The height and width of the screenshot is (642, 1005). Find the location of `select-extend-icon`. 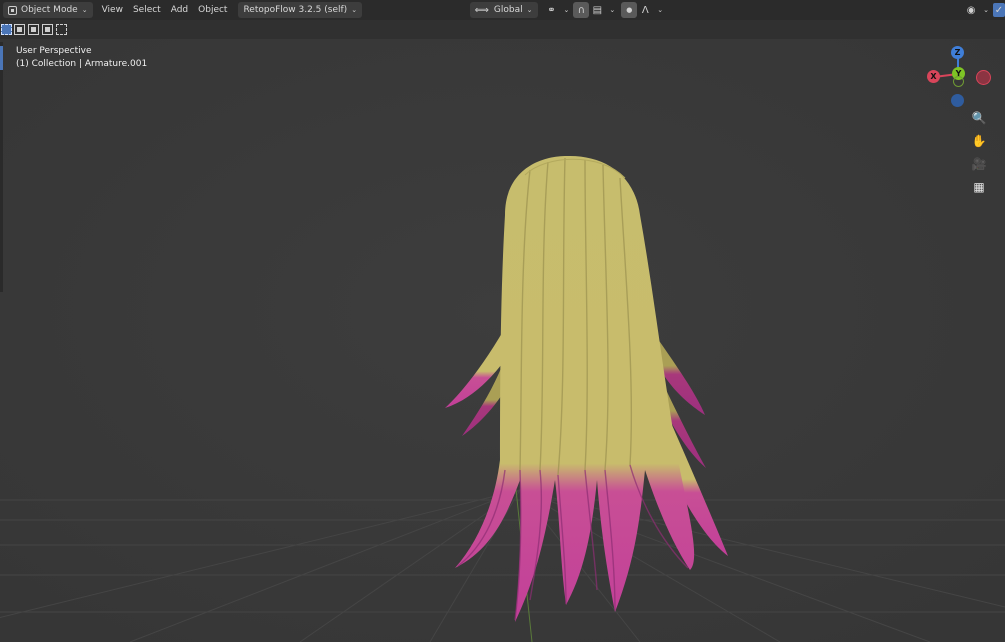

select-extend-icon is located at coordinates (19, 29).